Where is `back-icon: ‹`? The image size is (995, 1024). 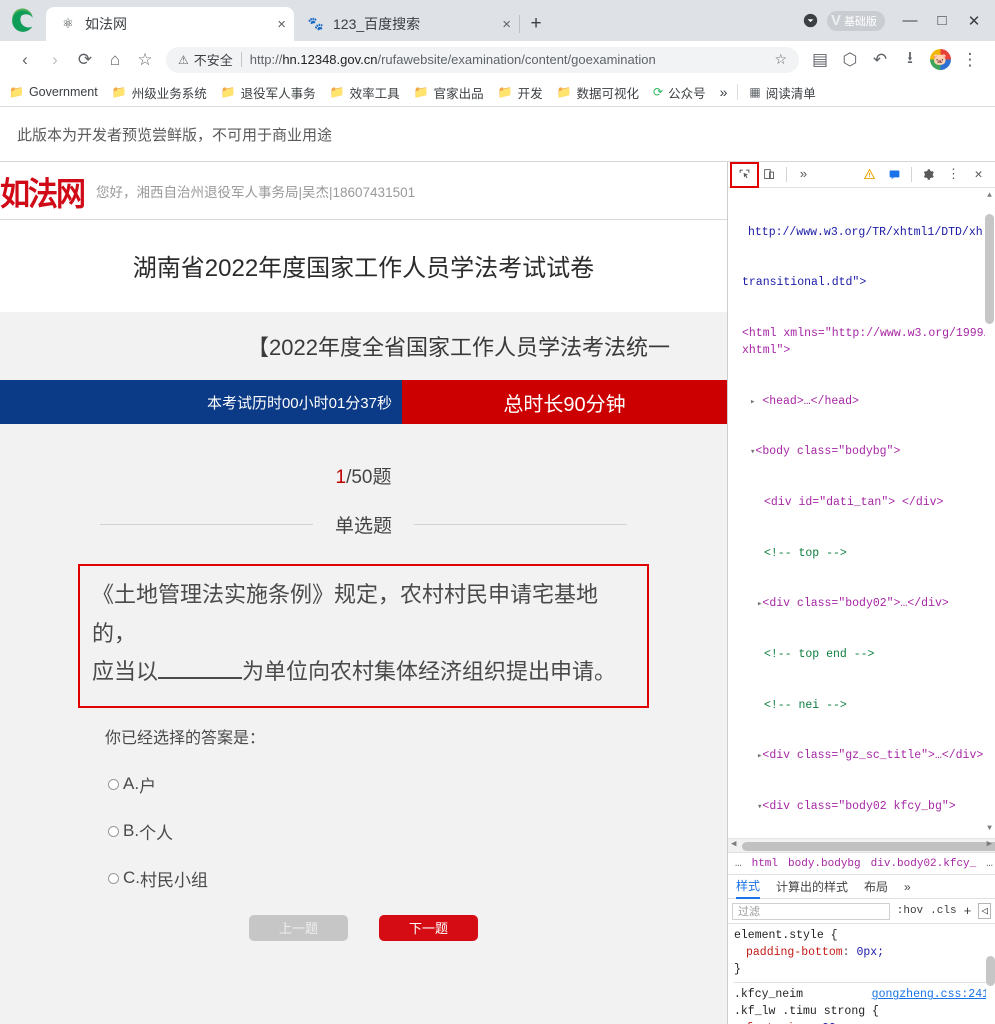 back-icon: ‹ is located at coordinates (25, 60).